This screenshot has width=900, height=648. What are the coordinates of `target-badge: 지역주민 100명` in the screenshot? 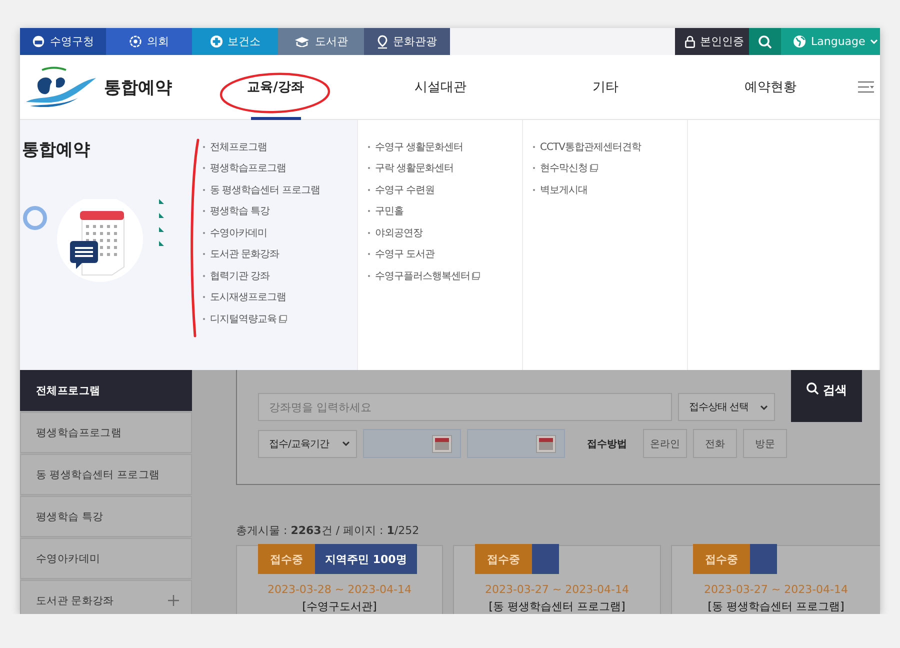 It's located at (366, 559).